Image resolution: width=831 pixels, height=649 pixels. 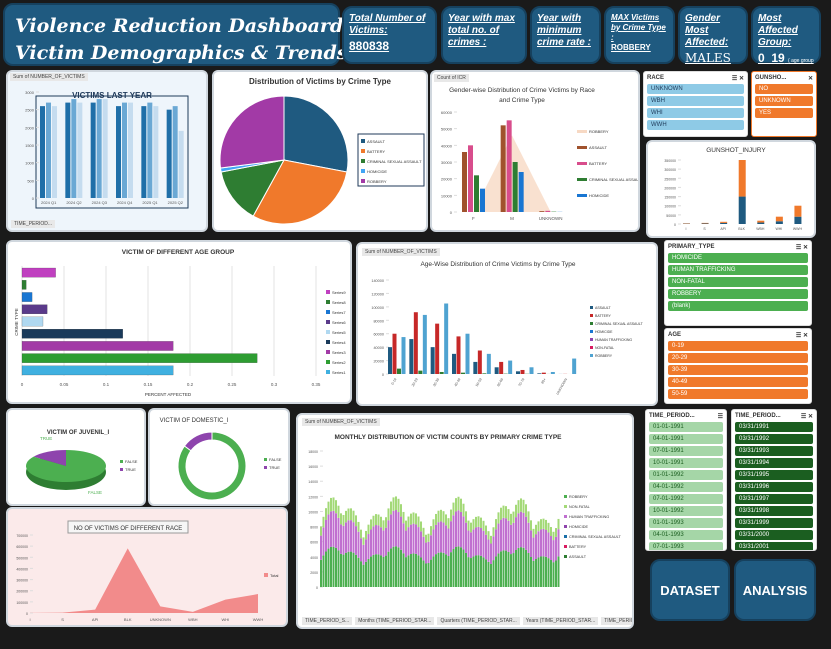 What do you see at coordinates (738, 270) in the screenshot?
I see `primary-type-option: HUMAN TRAFFICKING` at bounding box center [738, 270].